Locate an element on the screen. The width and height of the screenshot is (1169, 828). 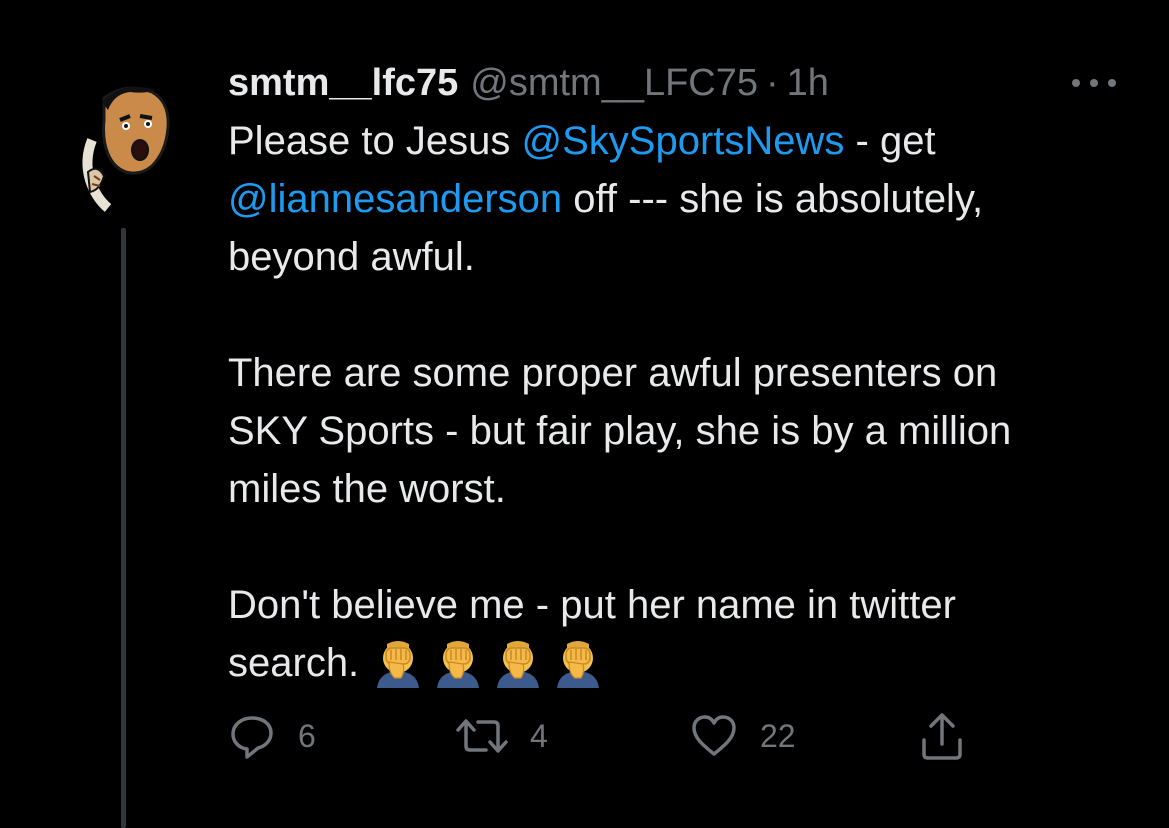
tweet-header: smtm__lfc75 @smtm__LFC75 · 1h is located at coordinates (678, 83).